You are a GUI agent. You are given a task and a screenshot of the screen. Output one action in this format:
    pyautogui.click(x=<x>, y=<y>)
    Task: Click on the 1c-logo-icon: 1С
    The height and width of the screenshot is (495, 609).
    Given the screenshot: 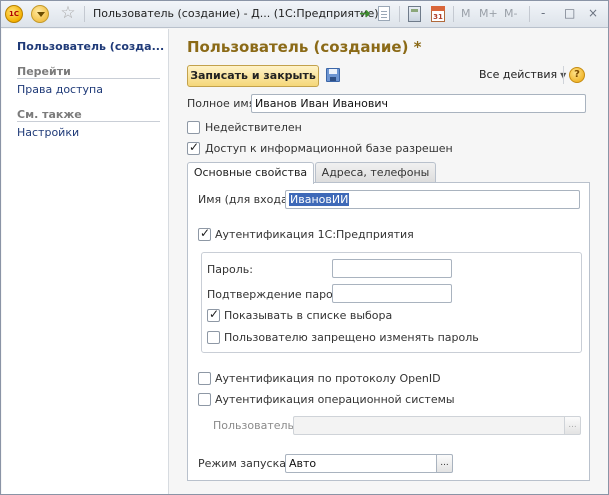 What is the action you would take?
    pyautogui.click(x=14, y=14)
    